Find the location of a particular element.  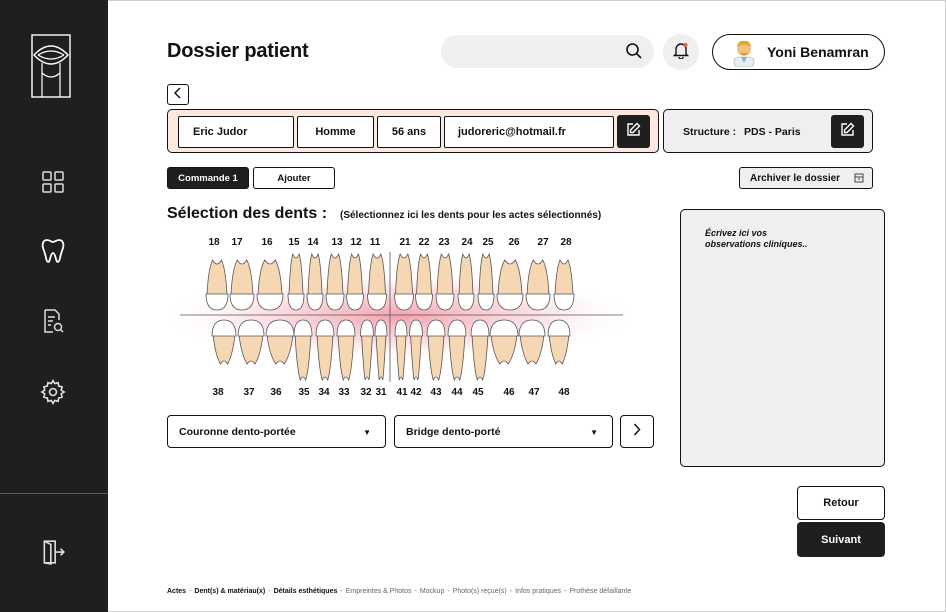

document-search-icon is located at coordinates (53, 323).